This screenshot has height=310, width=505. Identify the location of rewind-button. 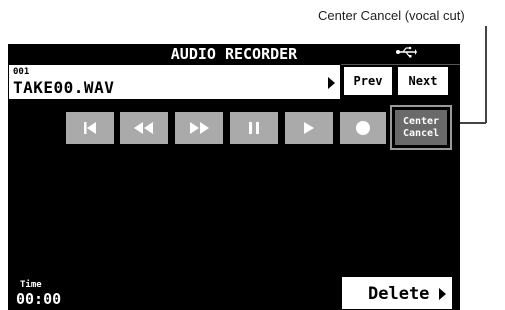
(144, 128).